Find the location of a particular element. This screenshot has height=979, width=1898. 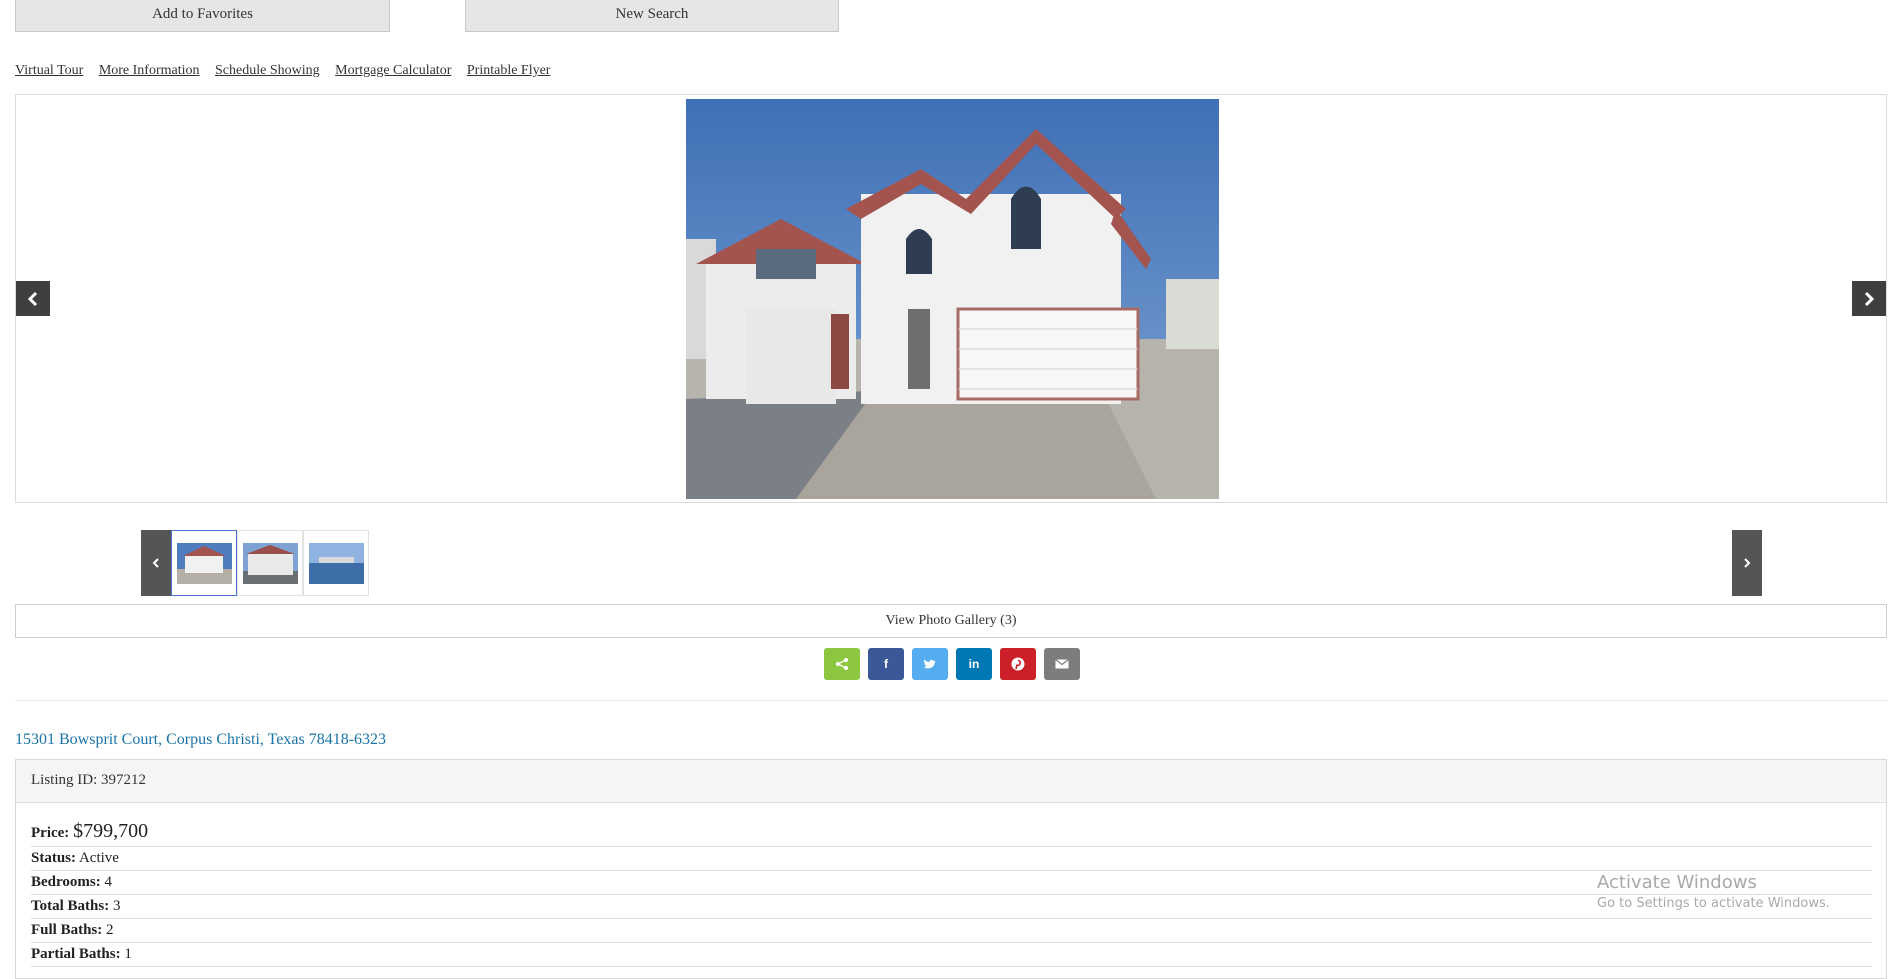

partial-baths-label: Partial Baths: is located at coordinates (76, 954).